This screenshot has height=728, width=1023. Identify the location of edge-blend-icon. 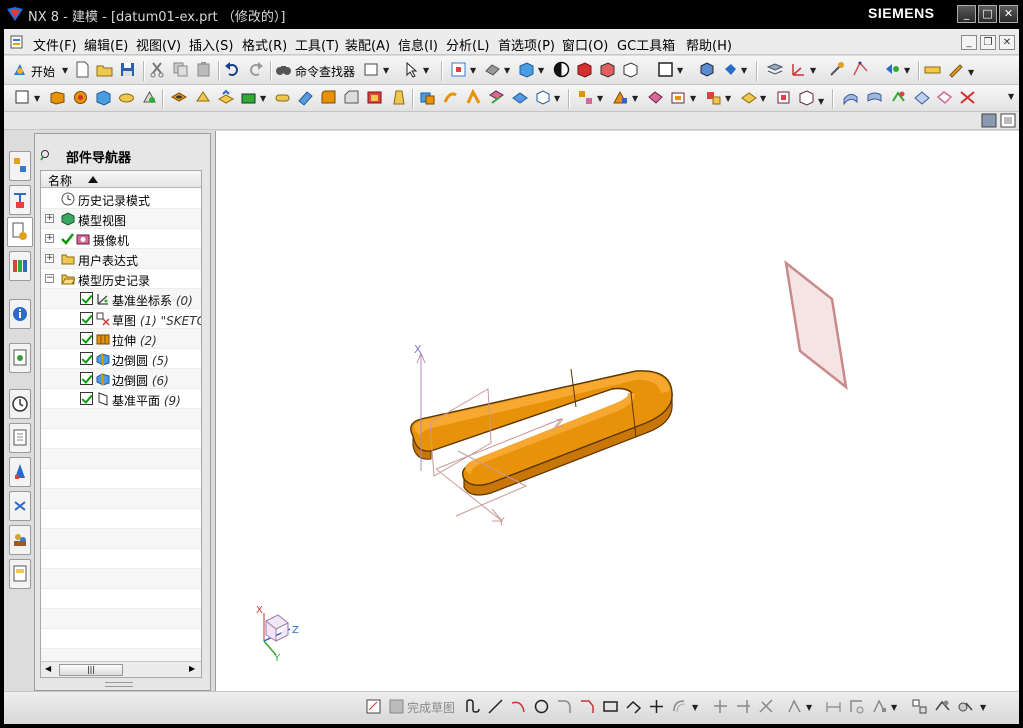
(328, 97).